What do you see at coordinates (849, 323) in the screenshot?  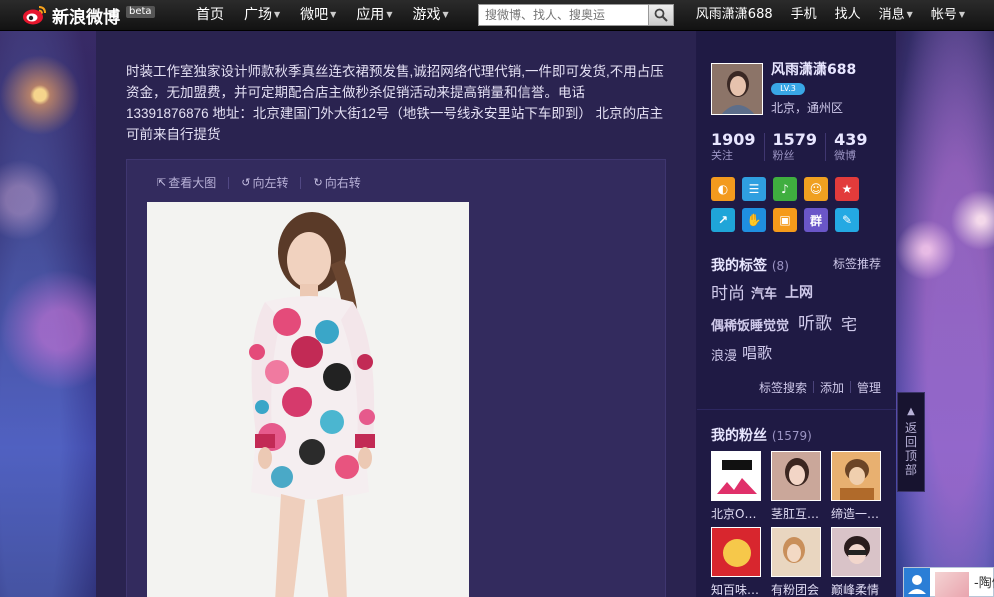 I see `tag-item: 宅` at bounding box center [849, 323].